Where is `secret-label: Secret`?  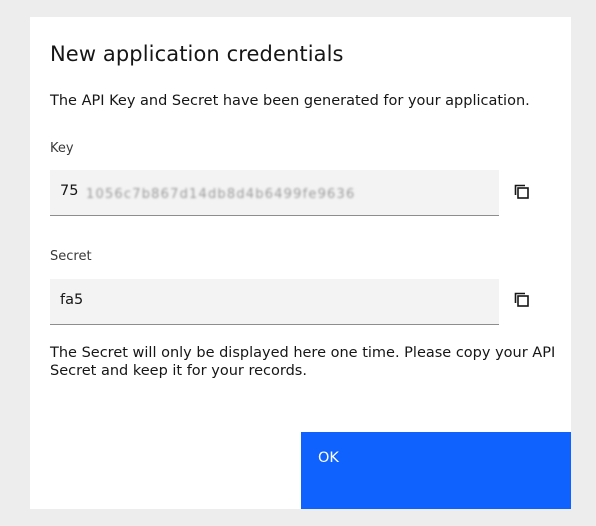 secret-label: Secret is located at coordinates (71, 256).